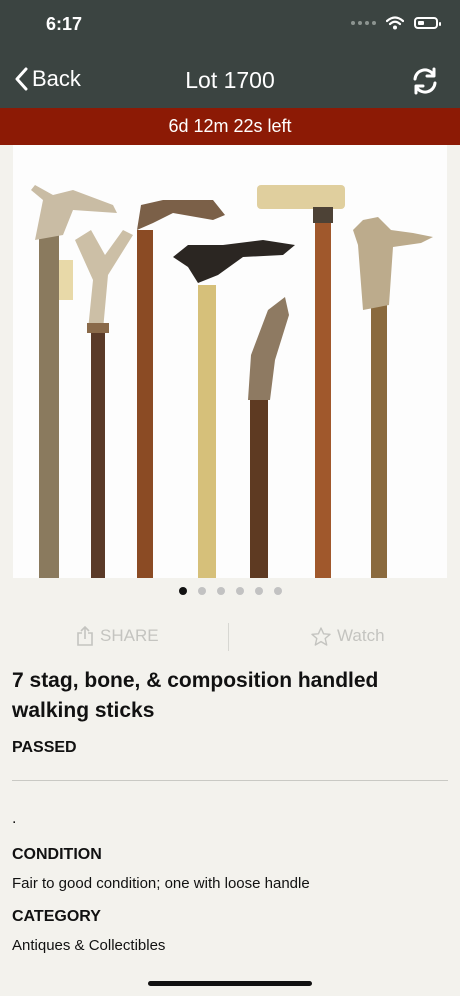  Describe the element at coordinates (230, 126) in the screenshot. I see `time-left-banner: 6d 12m 22s left` at that location.